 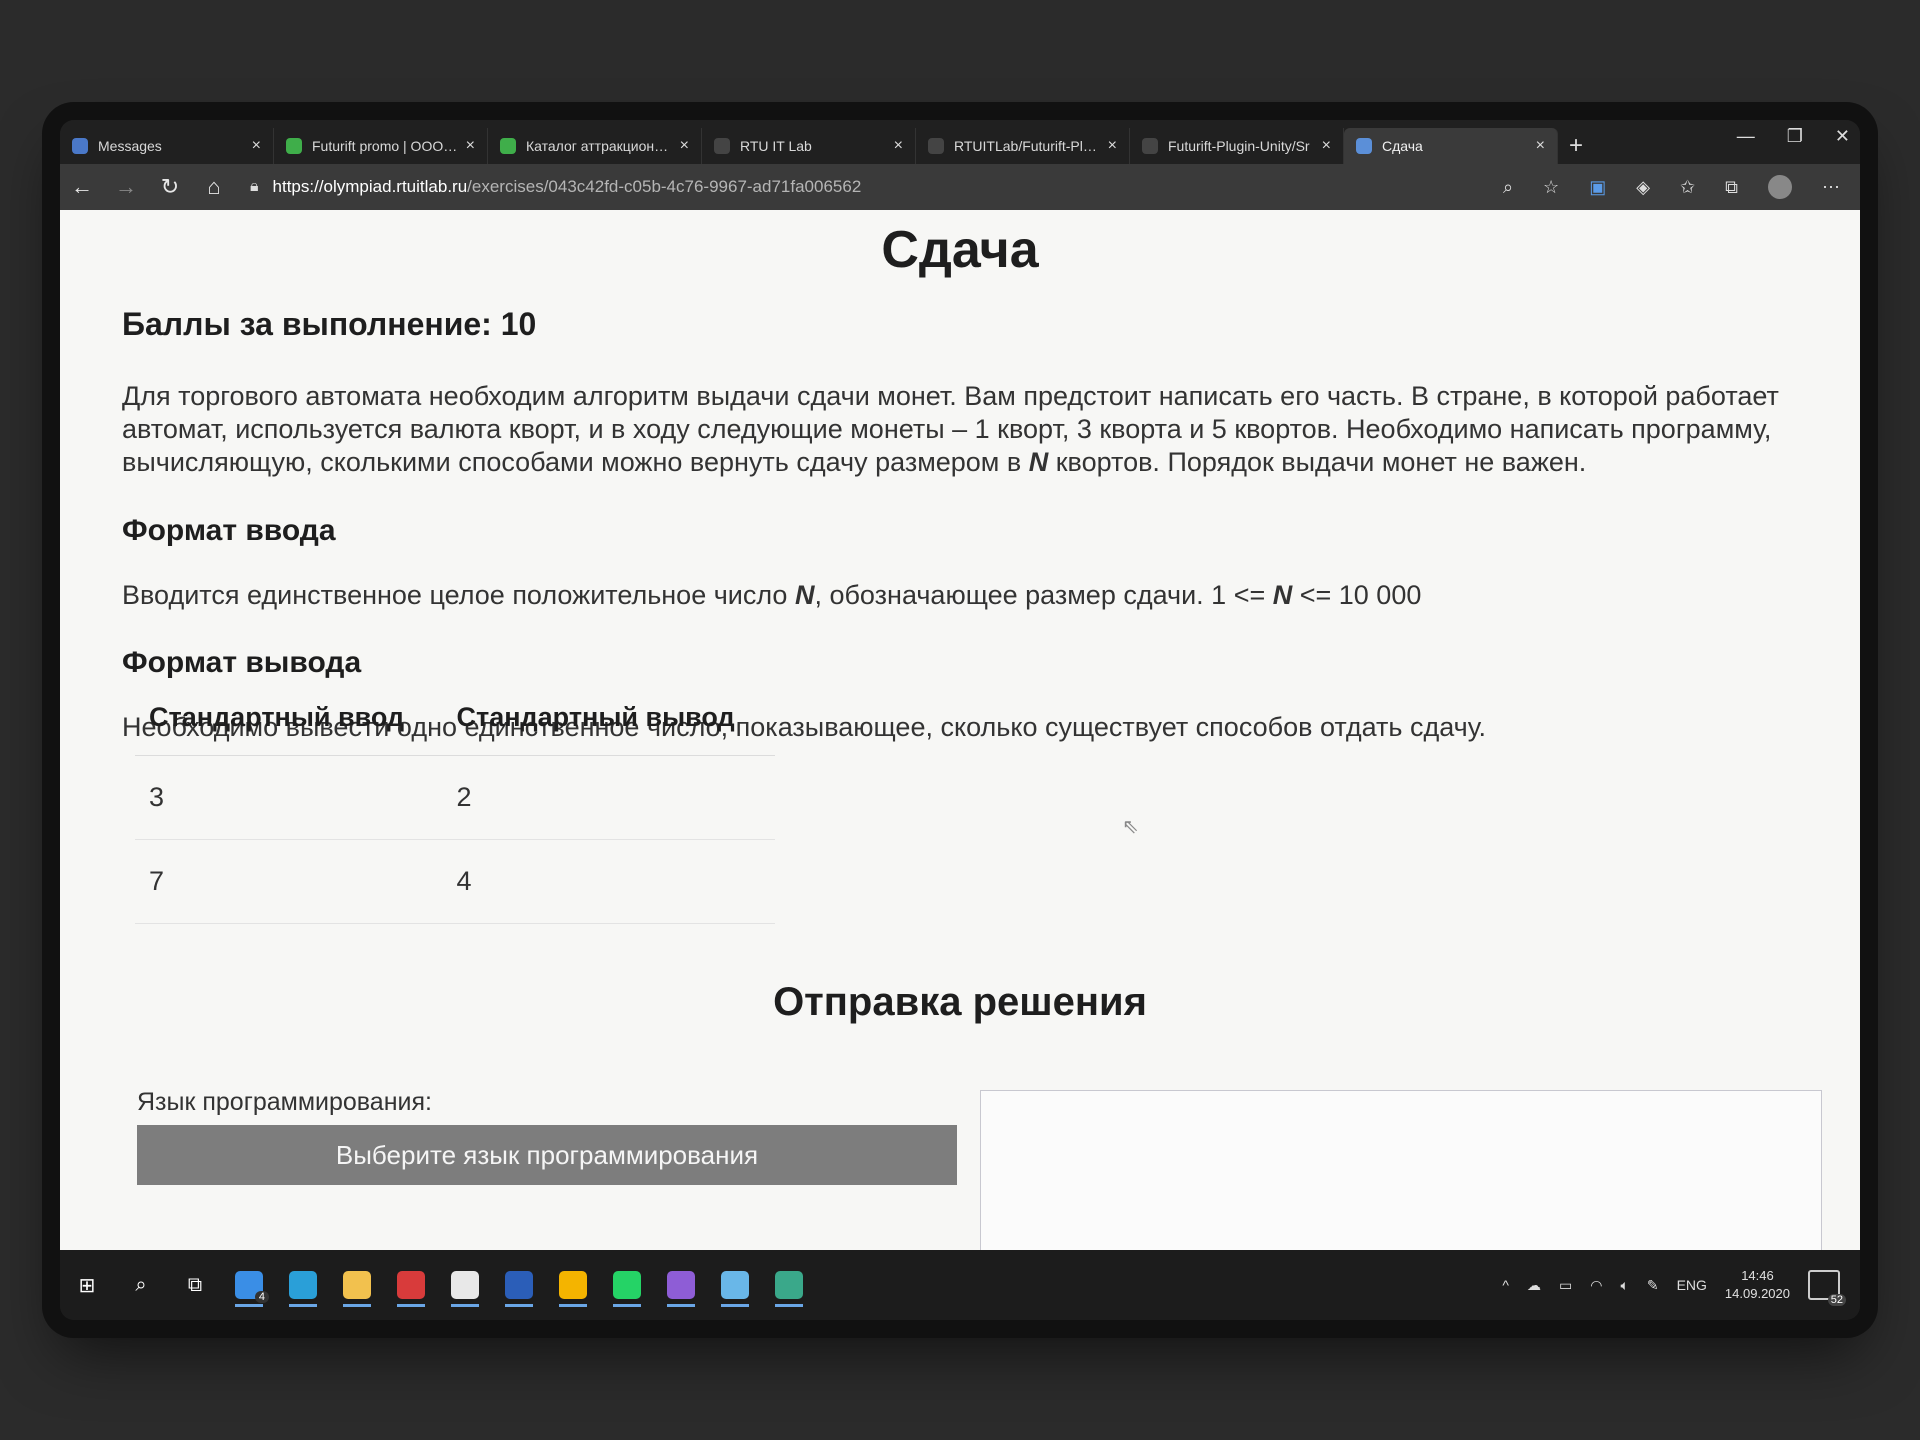 What do you see at coordinates (608, 718) in the screenshot?
I see `column-header-output: Стандартный вывод` at bounding box center [608, 718].